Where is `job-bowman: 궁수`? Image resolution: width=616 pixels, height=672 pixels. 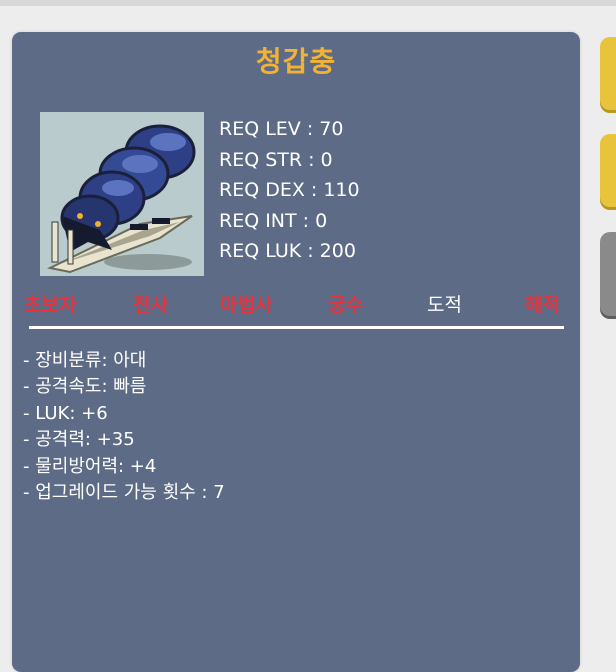 job-bowman: 궁수 is located at coordinates (345, 305).